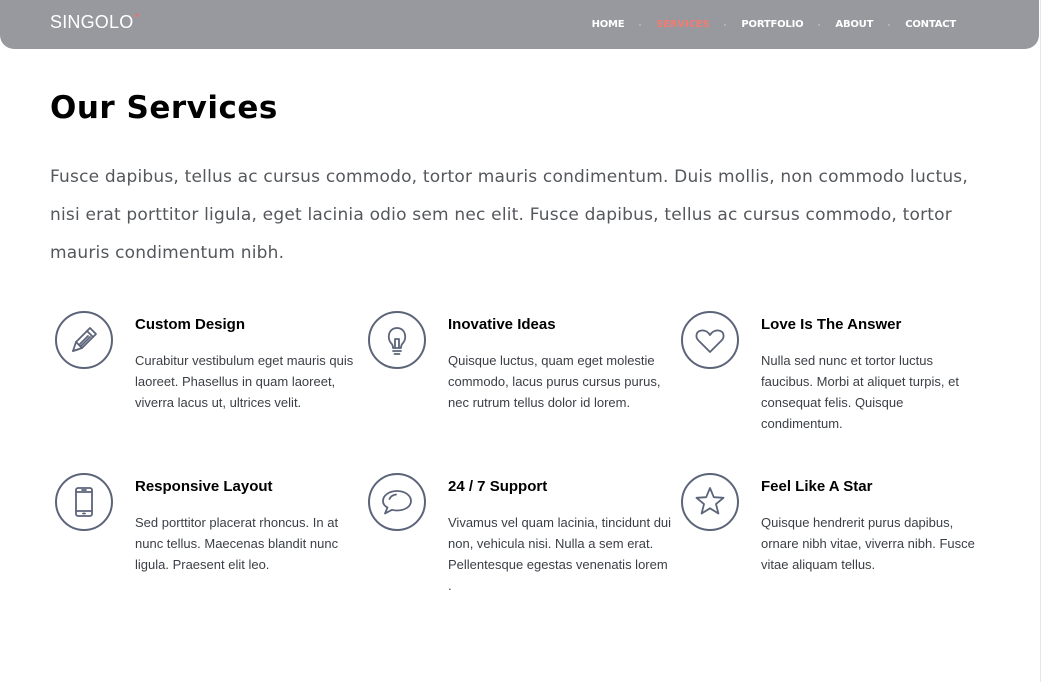 This screenshot has height=682, width=1041. What do you see at coordinates (204, 486) in the screenshot?
I see `service-title: Responsive Layout` at bounding box center [204, 486].